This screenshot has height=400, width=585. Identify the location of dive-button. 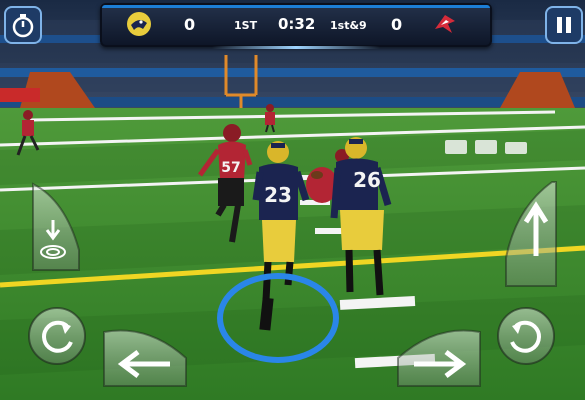
(54, 226).